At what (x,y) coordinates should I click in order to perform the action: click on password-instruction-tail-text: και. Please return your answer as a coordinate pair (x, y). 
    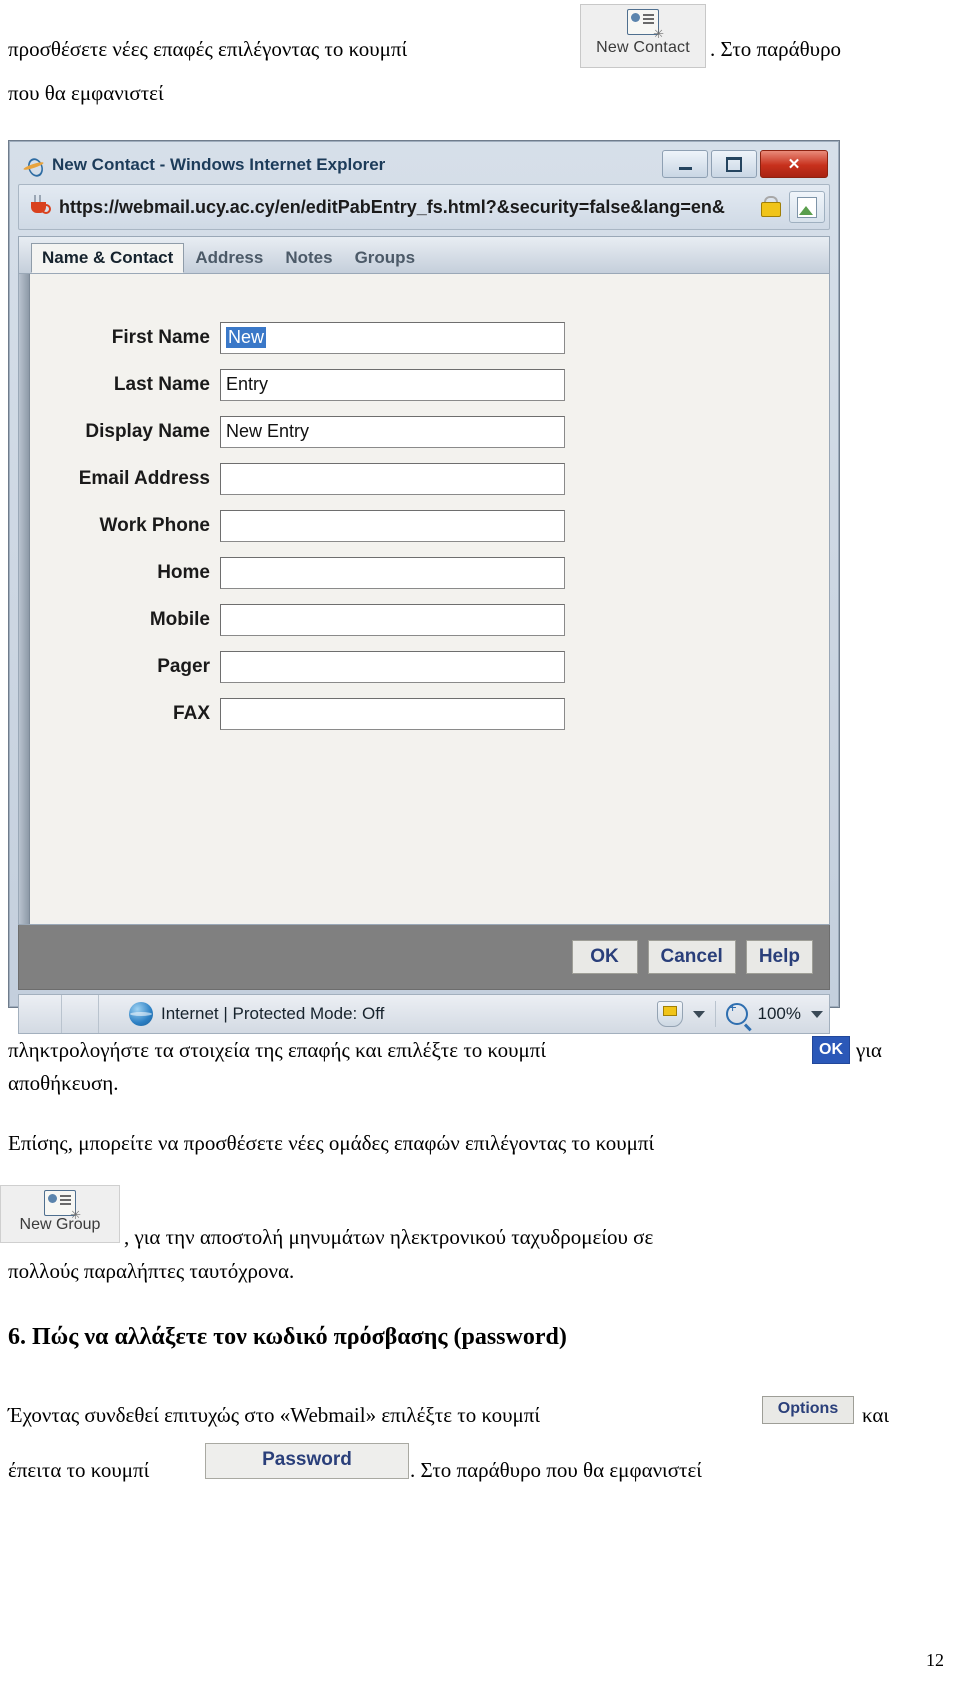
    Looking at the image, I should click on (876, 1415).